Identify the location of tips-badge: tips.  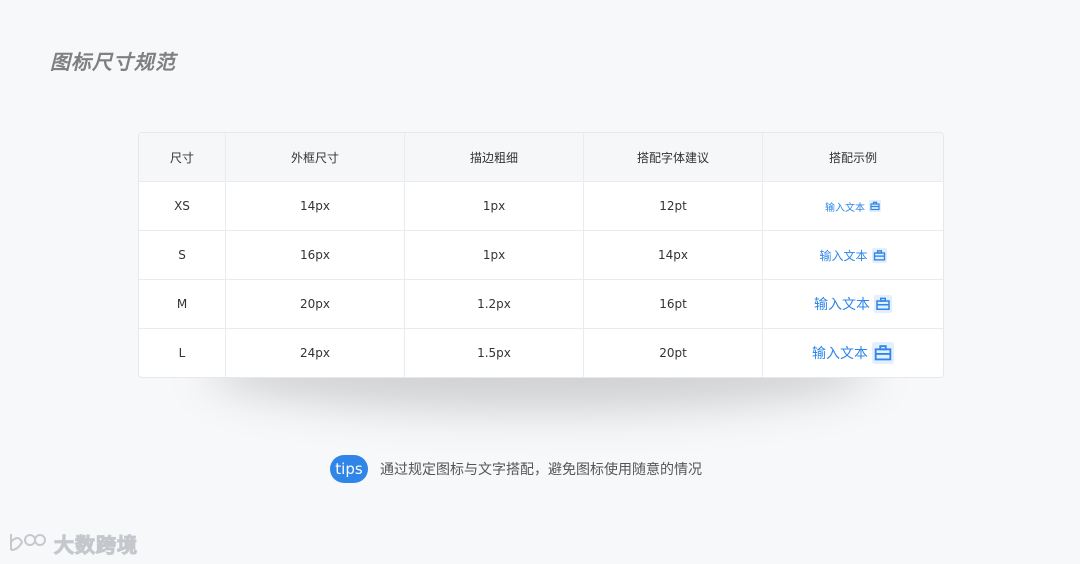
(349, 469).